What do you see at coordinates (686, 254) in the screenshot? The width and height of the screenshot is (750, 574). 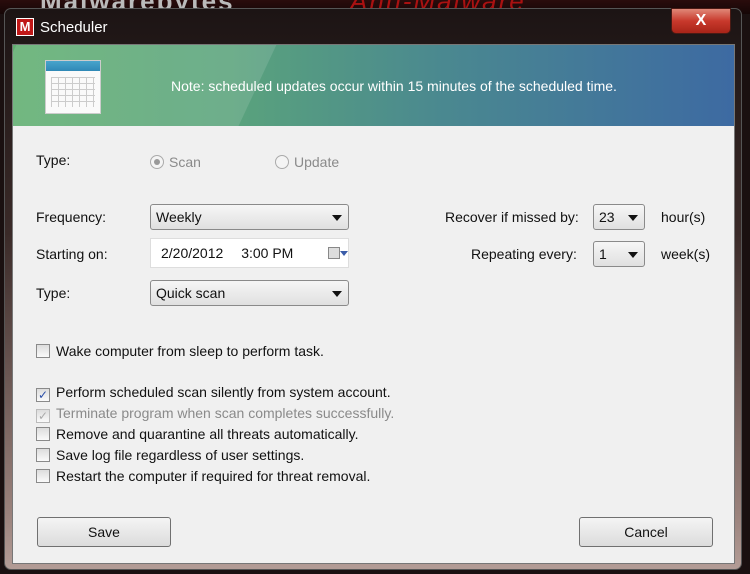 I see `repeat-unit: week(s)` at bounding box center [686, 254].